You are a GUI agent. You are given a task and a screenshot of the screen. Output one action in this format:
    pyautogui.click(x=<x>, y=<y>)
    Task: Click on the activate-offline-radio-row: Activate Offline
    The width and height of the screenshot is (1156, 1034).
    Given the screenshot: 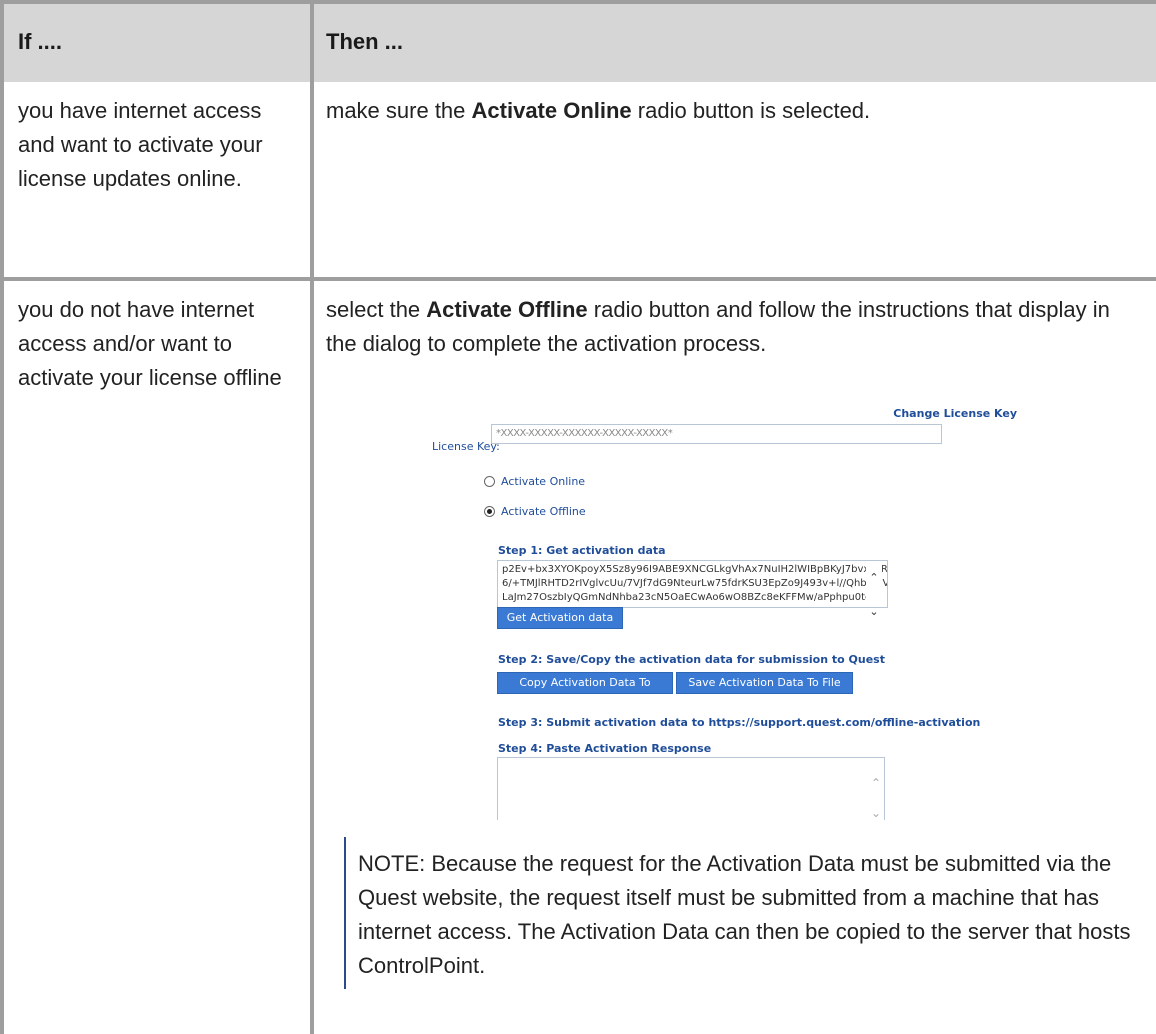 What is the action you would take?
    pyautogui.click(x=535, y=512)
    